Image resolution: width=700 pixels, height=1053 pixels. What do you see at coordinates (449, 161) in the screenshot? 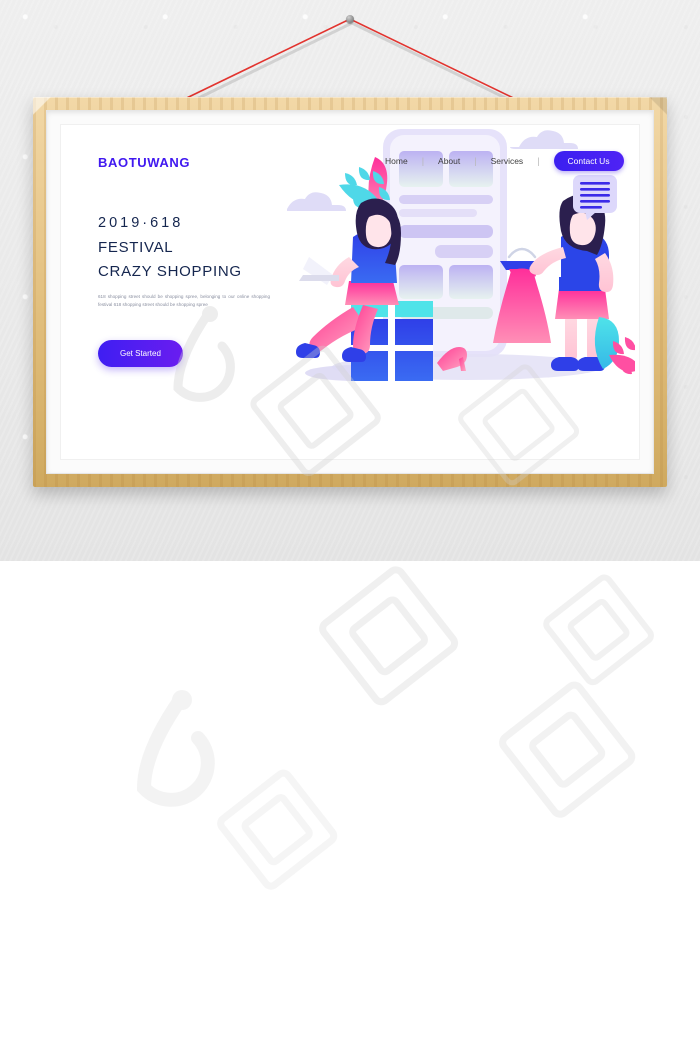
I see `nav-item-about: About` at bounding box center [449, 161].